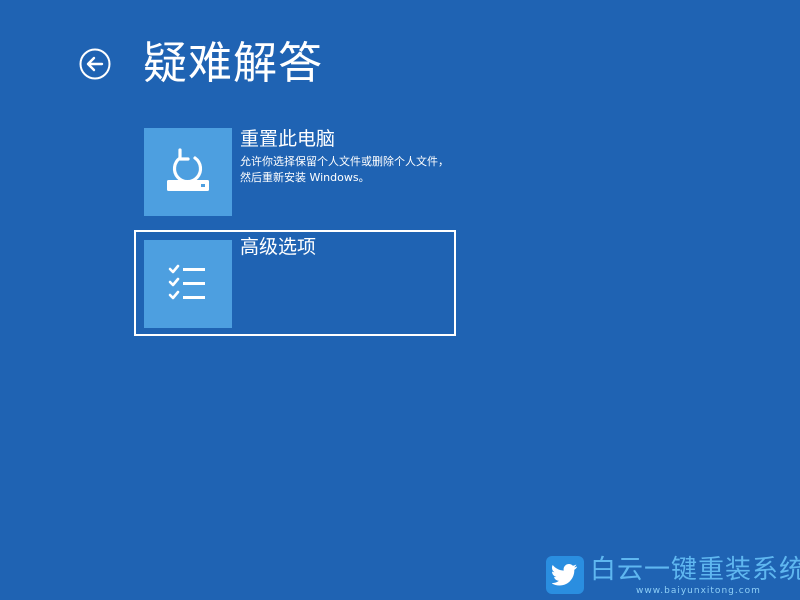 The width and height of the screenshot is (800, 600). What do you see at coordinates (278, 247) in the screenshot?
I see `advanced-options-title: 高级选项` at bounding box center [278, 247].